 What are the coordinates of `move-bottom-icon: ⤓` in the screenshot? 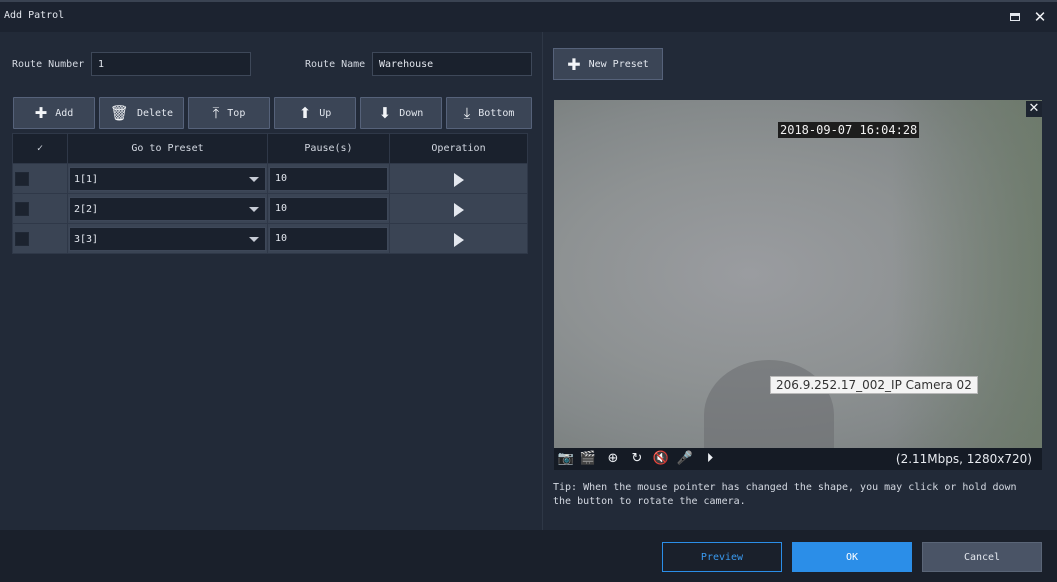 It's located at (467, 112).